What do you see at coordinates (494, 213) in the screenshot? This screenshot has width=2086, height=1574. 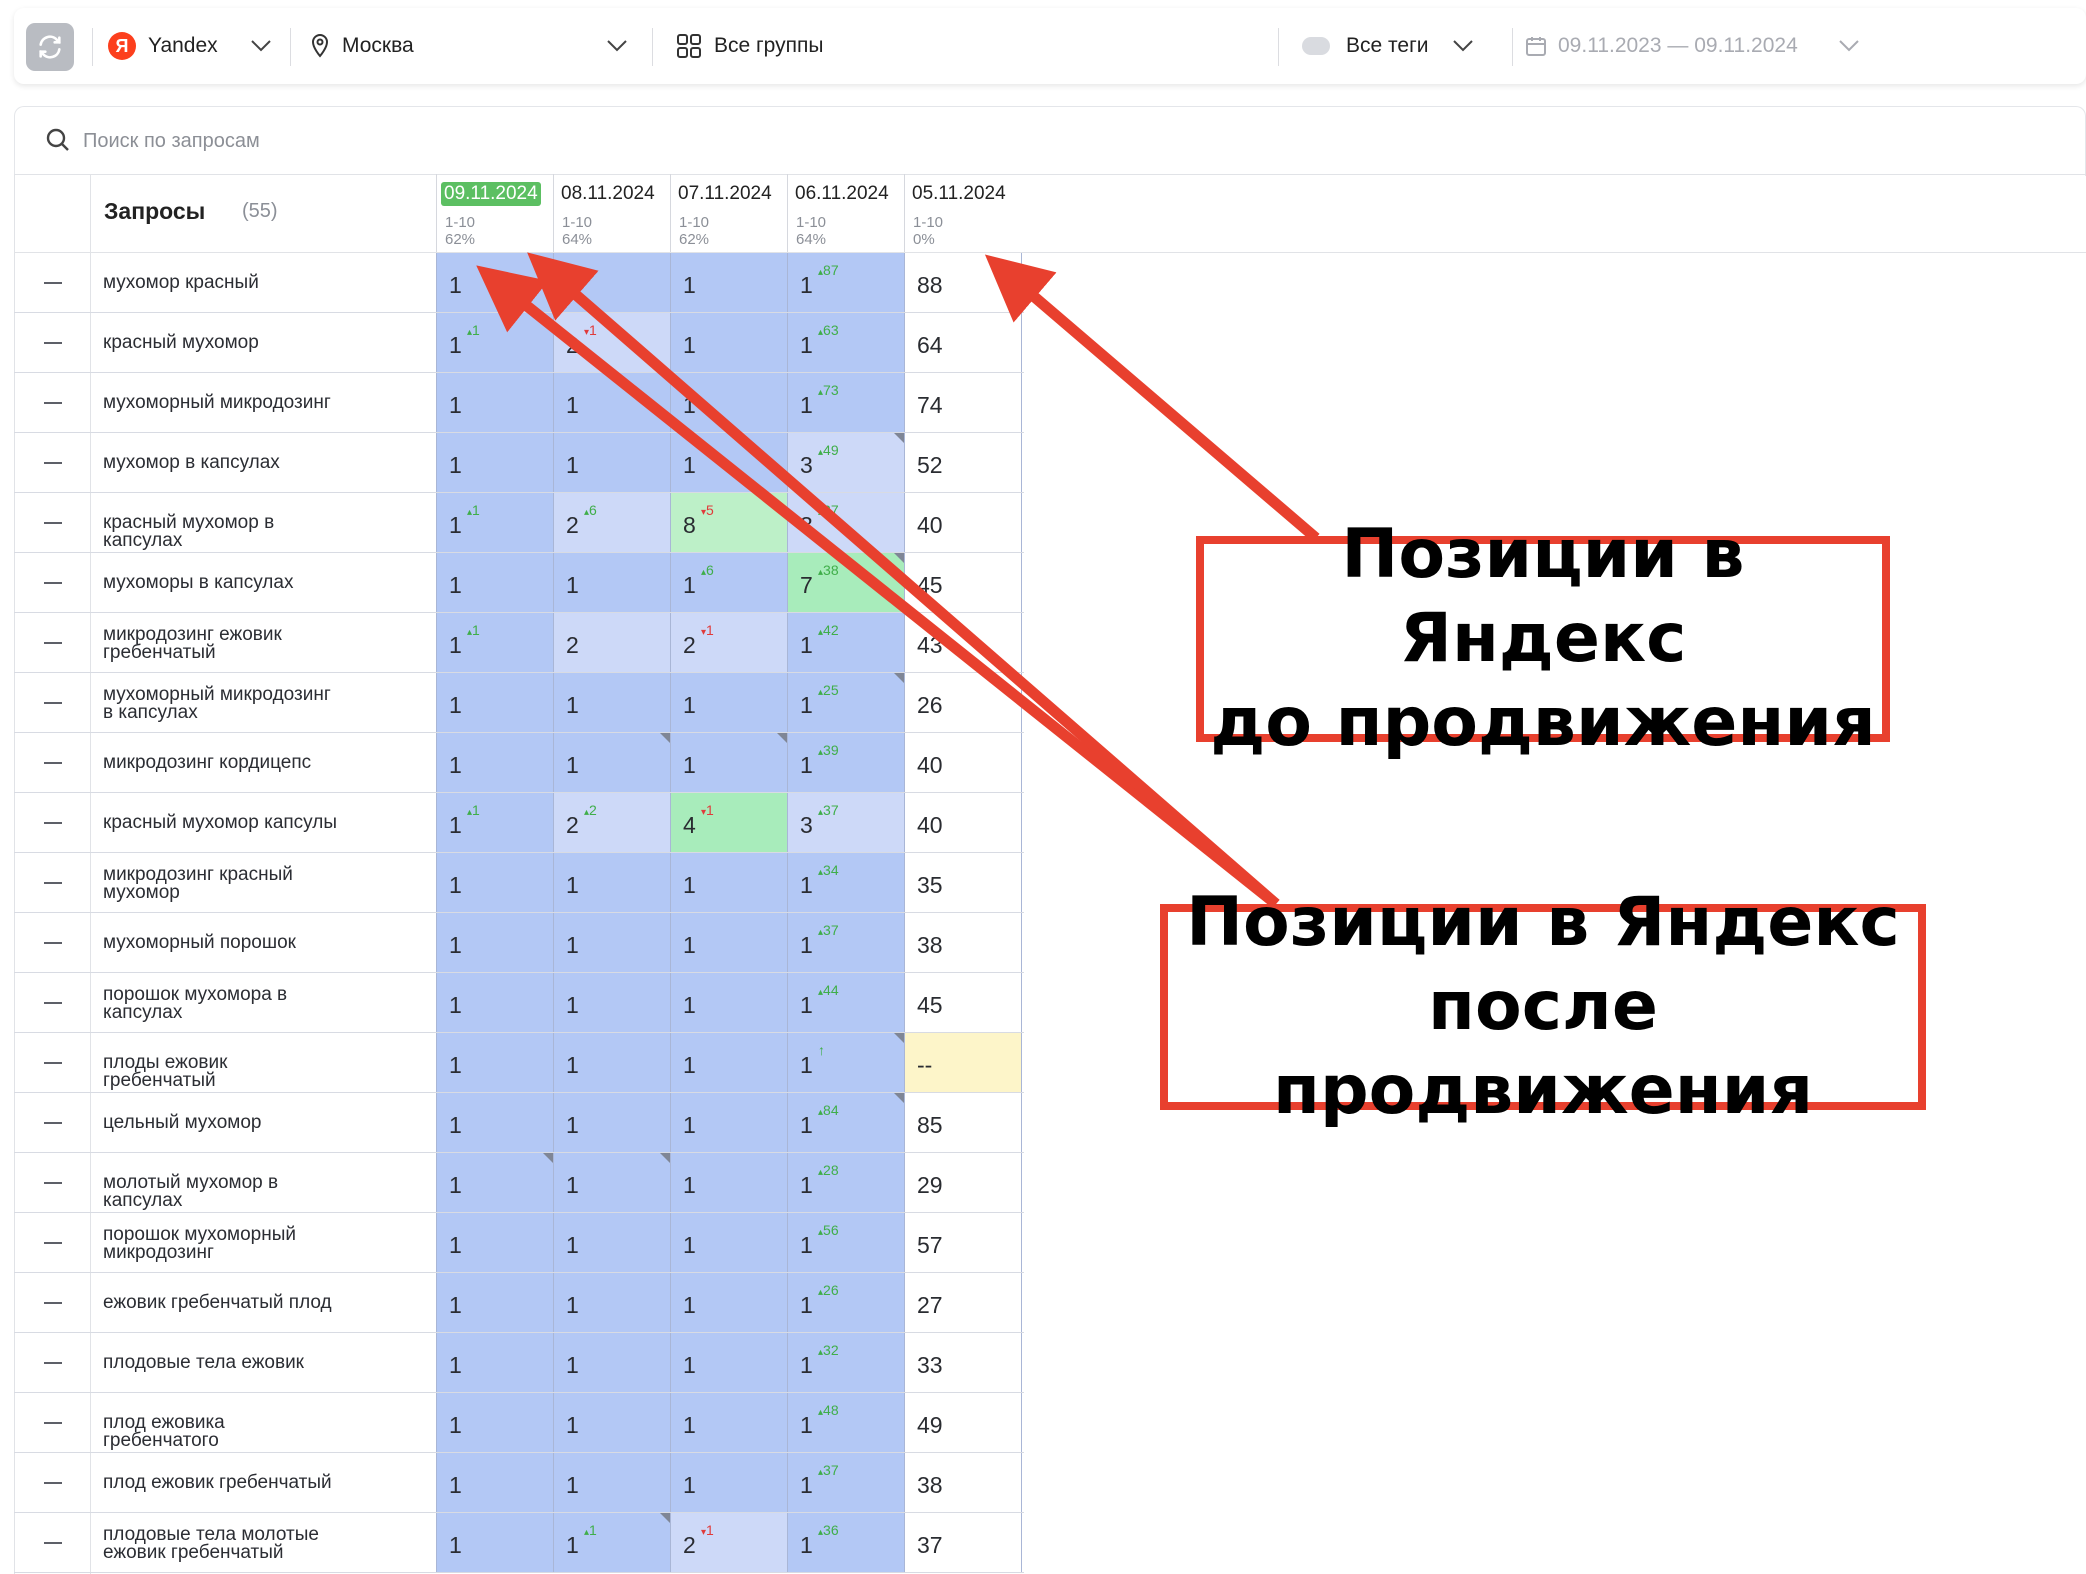 I see `date-column-header: 09.11.2024 1-10 62%` at bounding box center [494, 213].